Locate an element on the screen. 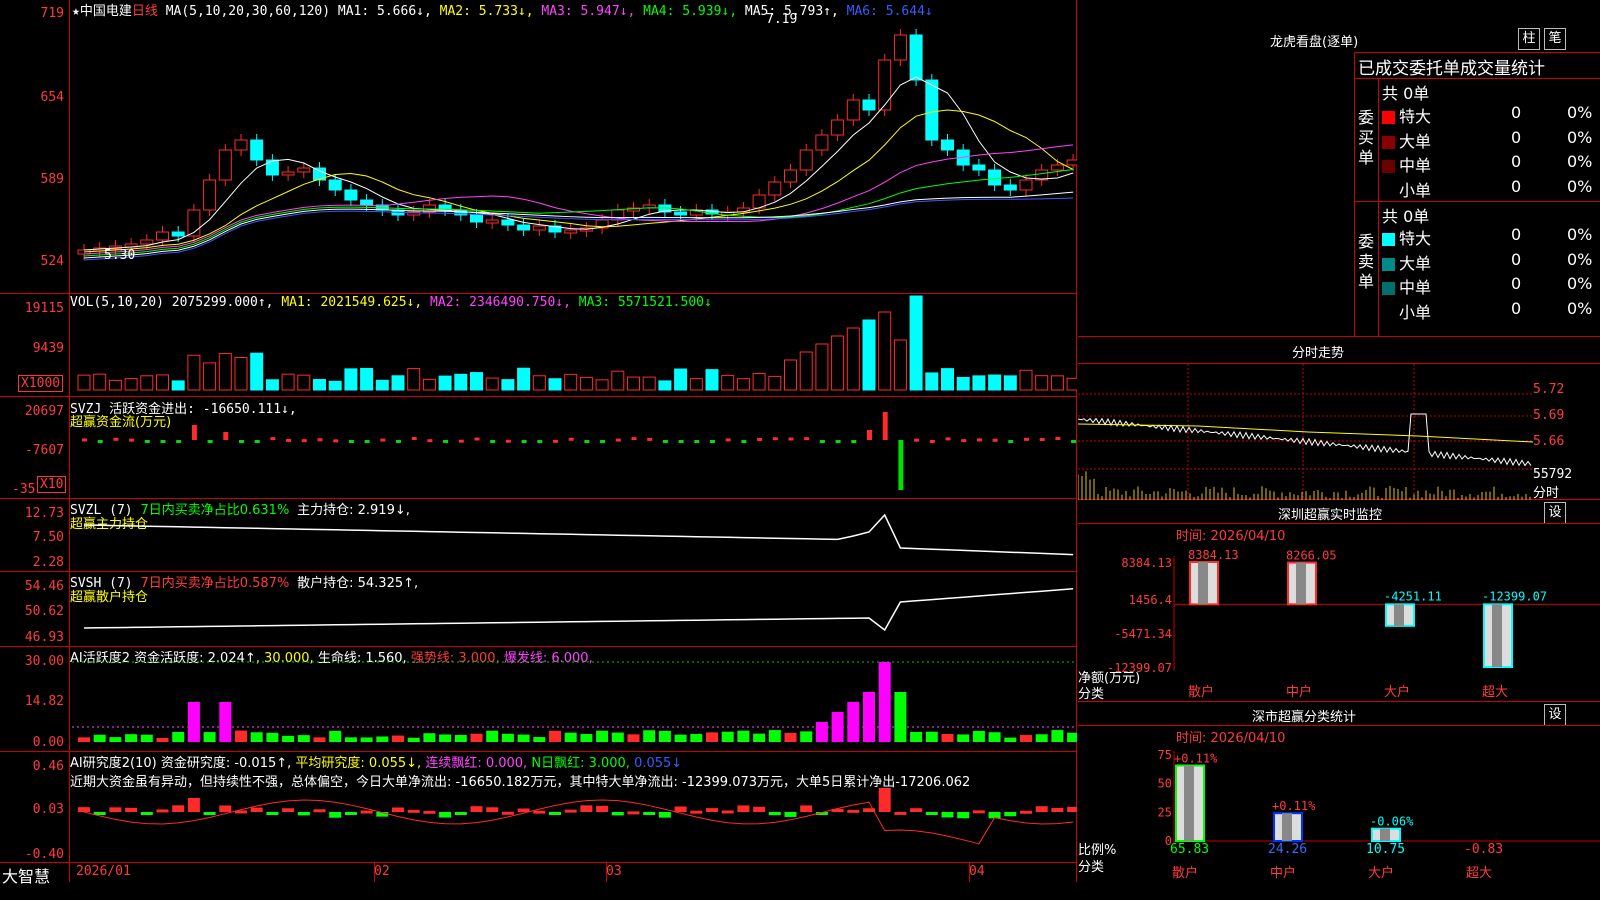 This screenshot has width=1600, height=900. column-mode-button: 柱 is located at coordinates (1529, 39).